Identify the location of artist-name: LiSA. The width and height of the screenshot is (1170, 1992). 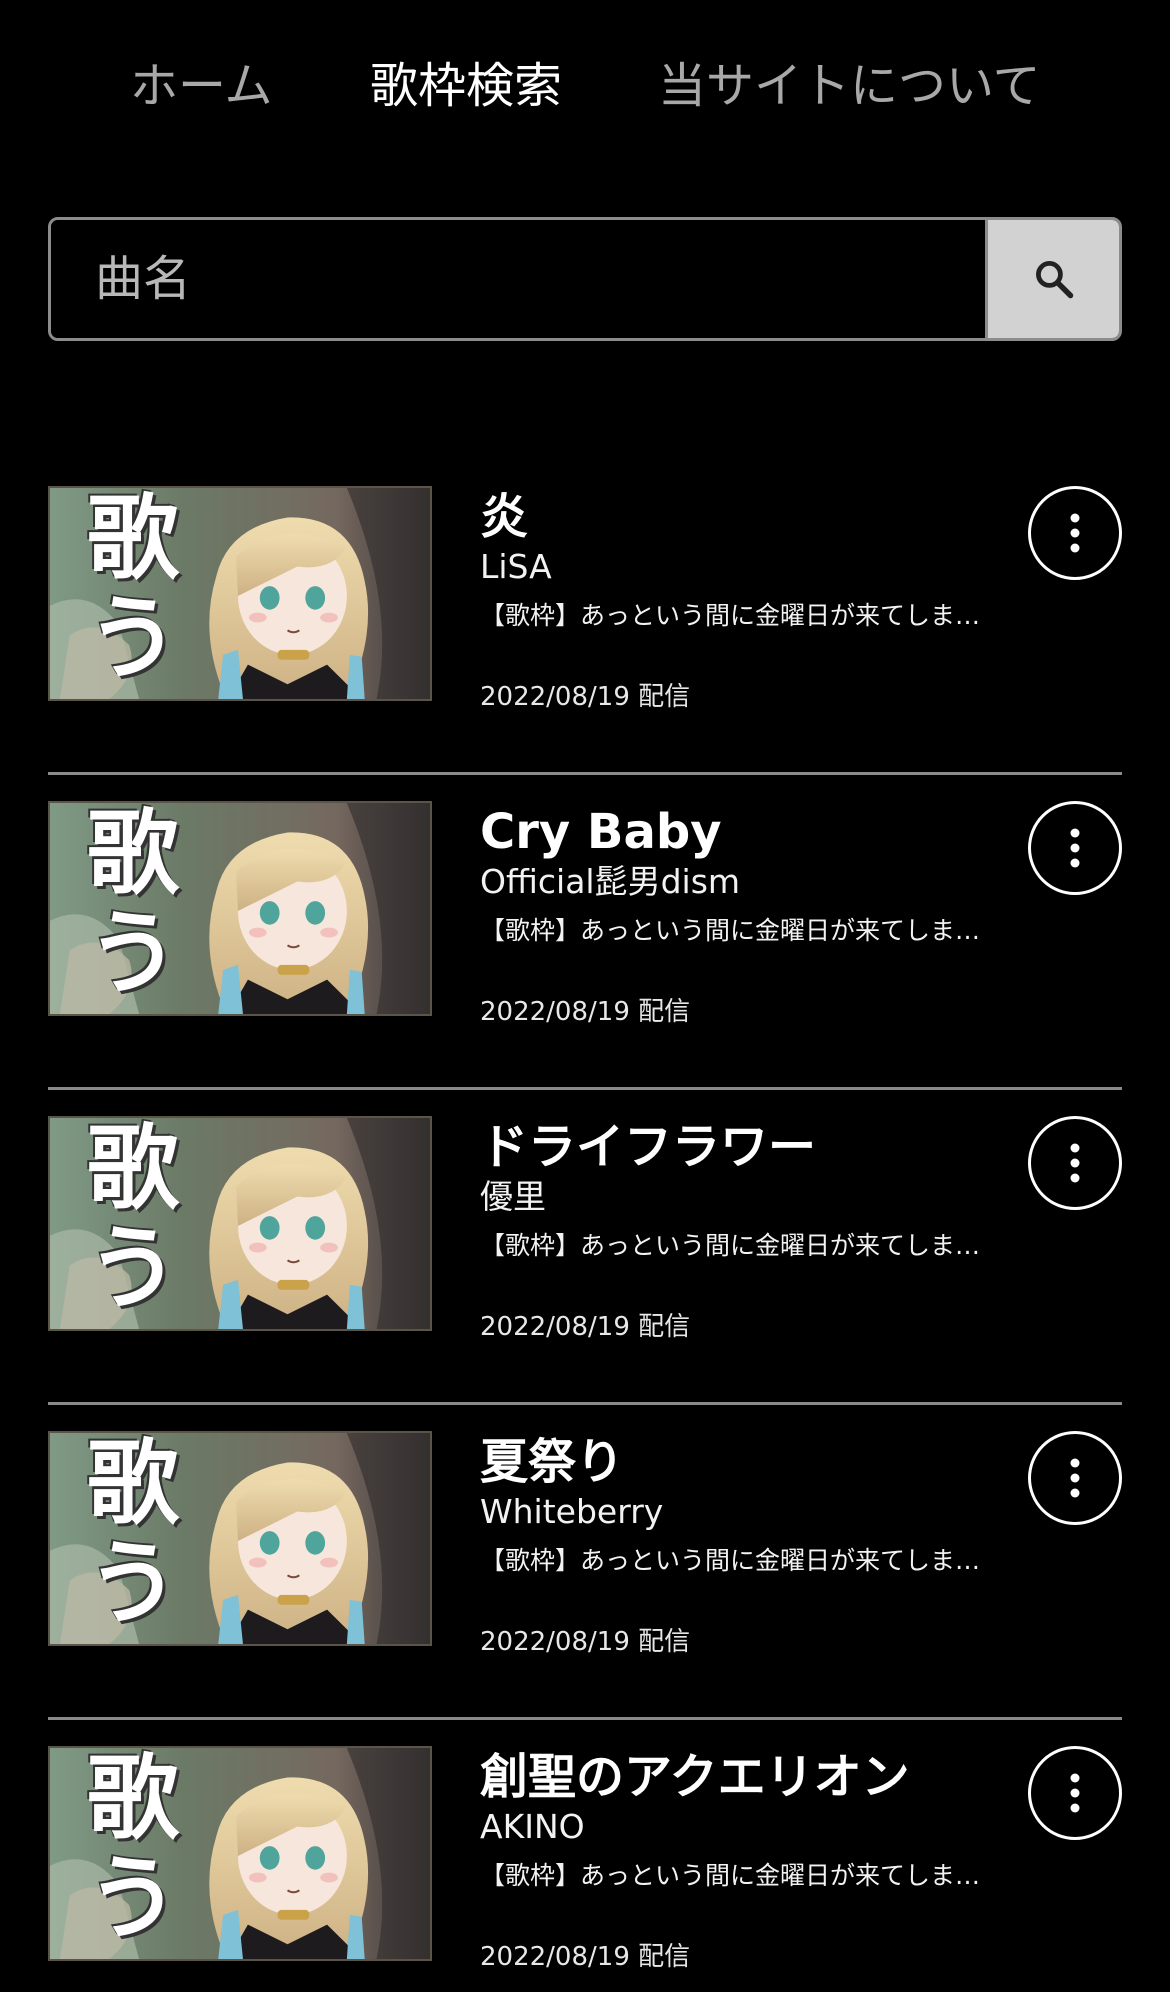
(516, 566).